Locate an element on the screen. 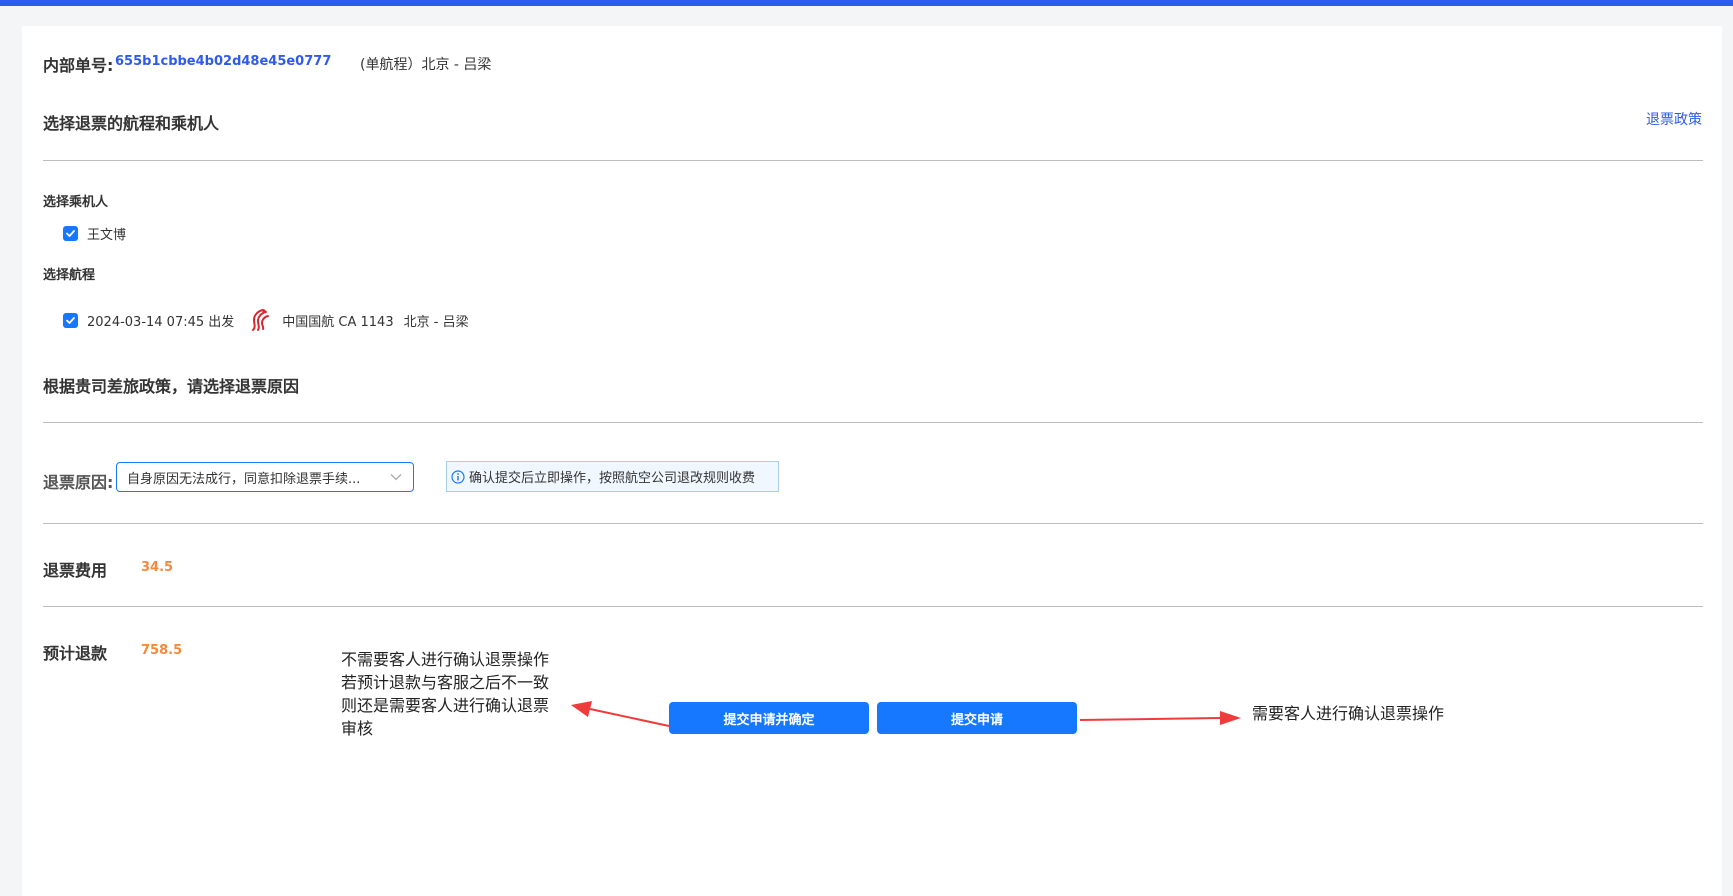 The height and width of the screenshot is (896, 1733). order-number-label: 内部单号: is located at coordinates (78, 65).